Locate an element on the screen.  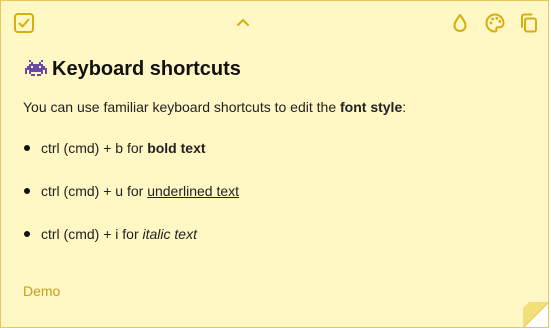
bold-sample: bold text is located at coordinates (176, 148).